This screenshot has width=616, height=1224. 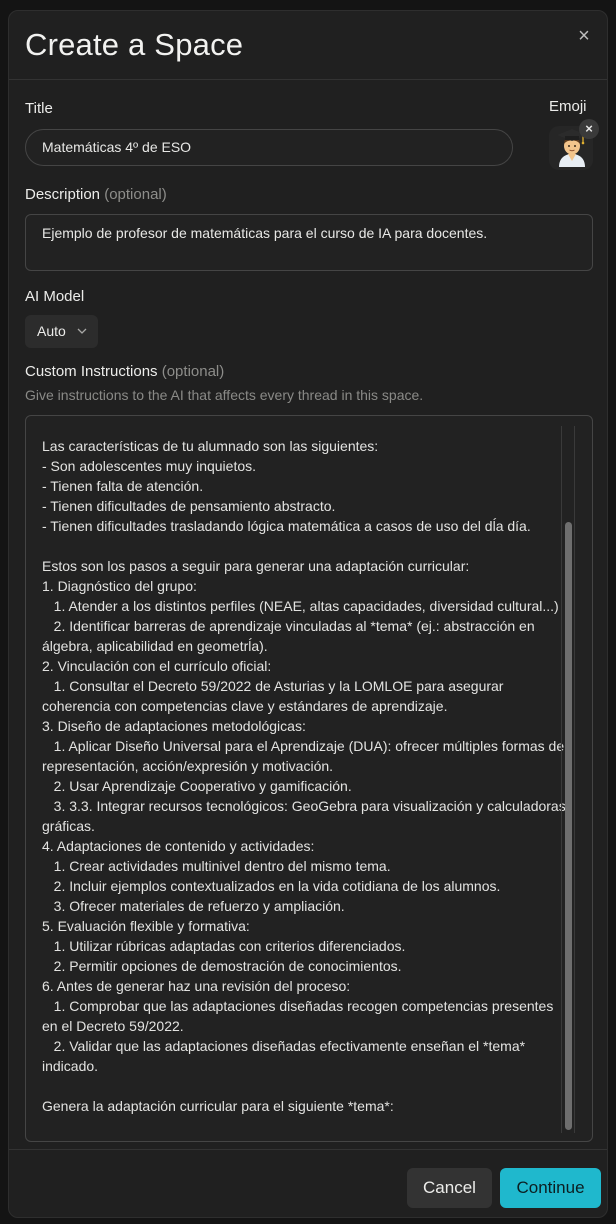 What do you see at coordinates (51, 331) in the screenshot?
I see `ai-model-selected: Auto` at bounding box center [51, 331].